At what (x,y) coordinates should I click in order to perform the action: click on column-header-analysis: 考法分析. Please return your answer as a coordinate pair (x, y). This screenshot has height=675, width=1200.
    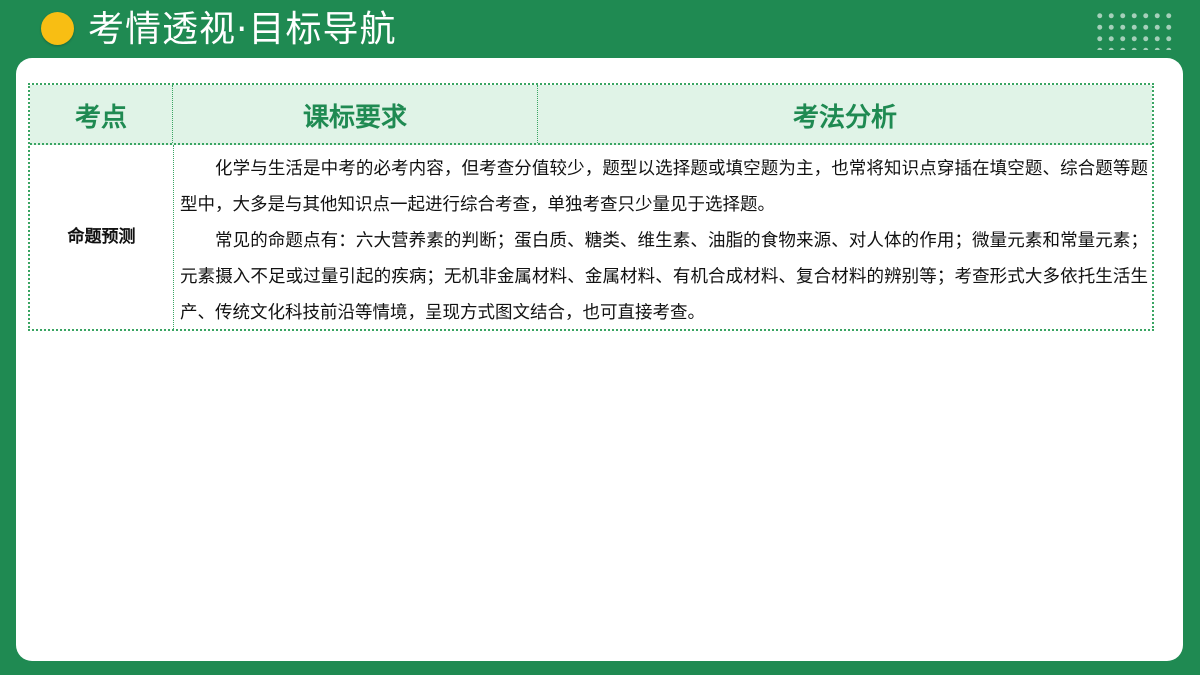
    Looking at the image, I should click on (844, 118).